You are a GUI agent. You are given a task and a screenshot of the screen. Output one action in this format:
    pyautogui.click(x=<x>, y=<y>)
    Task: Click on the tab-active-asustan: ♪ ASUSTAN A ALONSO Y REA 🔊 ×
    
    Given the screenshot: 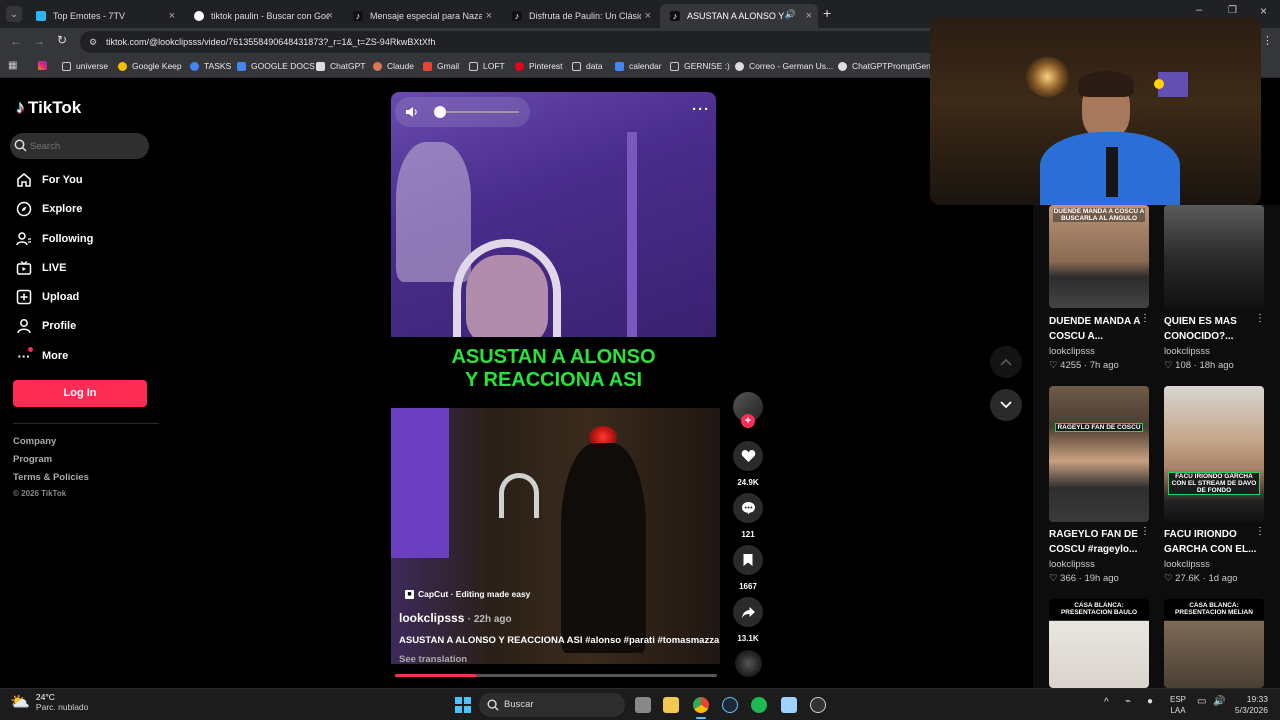 What is the action you would take?
    pyautogui.click(x=739, y=16)
    